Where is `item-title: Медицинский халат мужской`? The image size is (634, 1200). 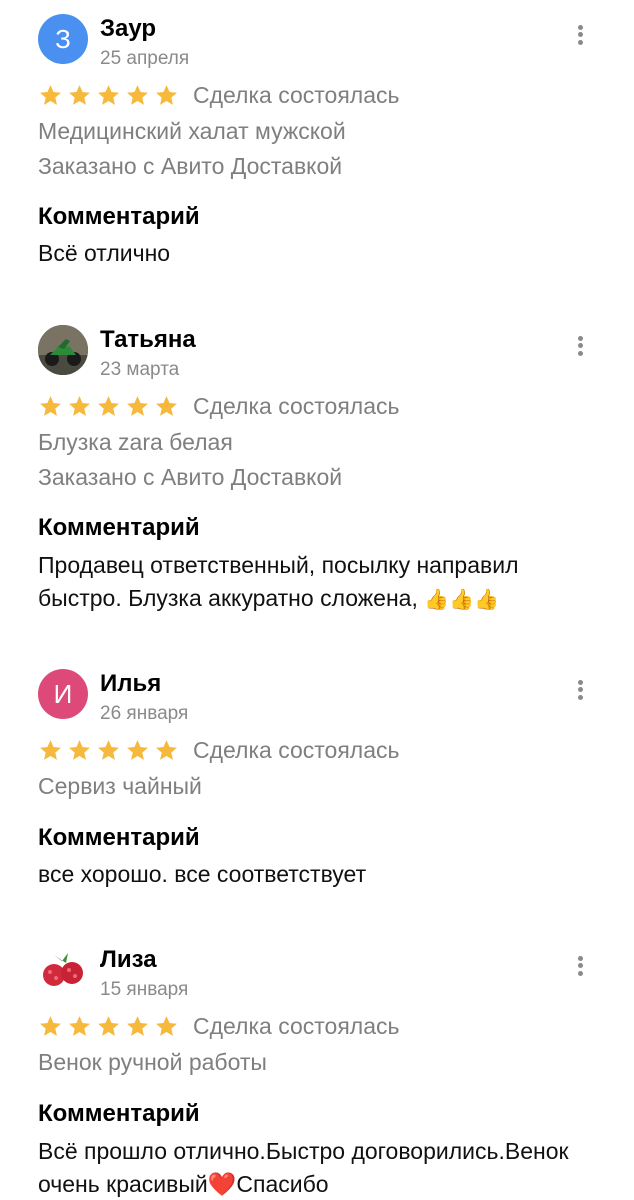
item-title: Медицинский халат мужской is located at coordinates (192, 131).